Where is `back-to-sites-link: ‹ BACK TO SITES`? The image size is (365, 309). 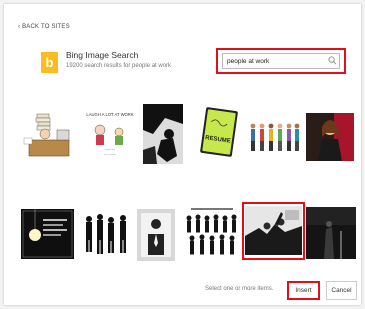 back-to-sites-link: ‹ BACK TO SITES is located at coordinates (44, 27).